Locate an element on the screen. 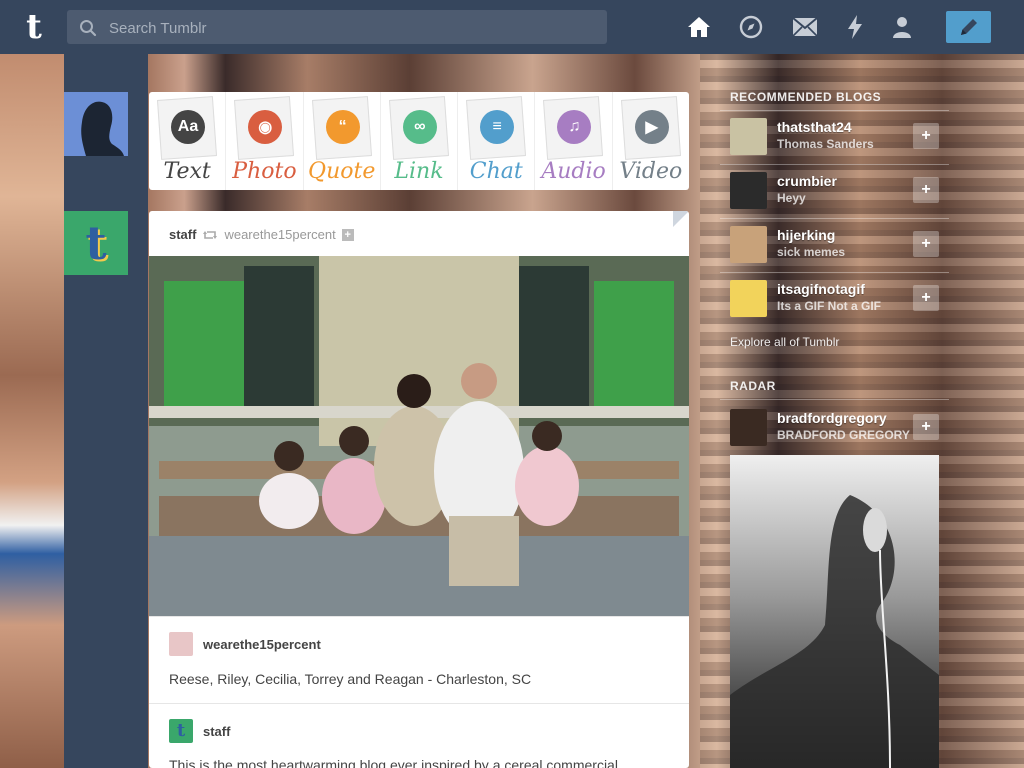 The width and height of the screenshot is (1024, 768). background-image-left is located at coordinates (32, 411).